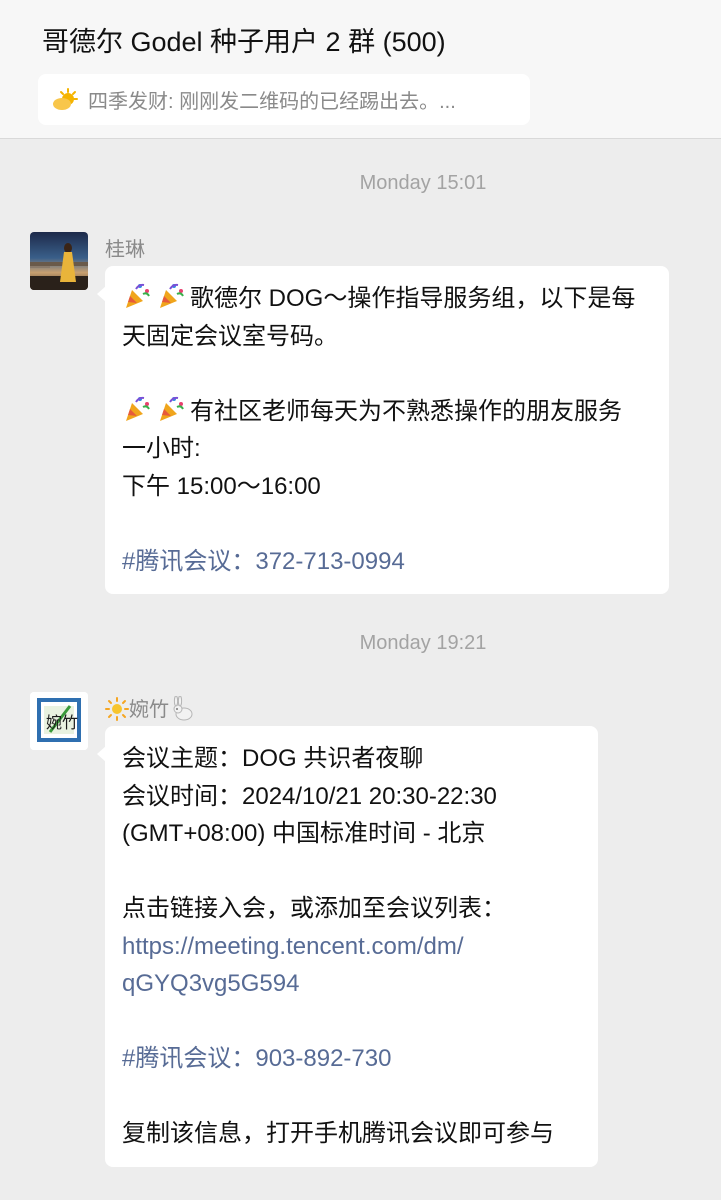  I want to click on message-line: 点击链接入会，或添加至会议列表：, so click(314, 908).